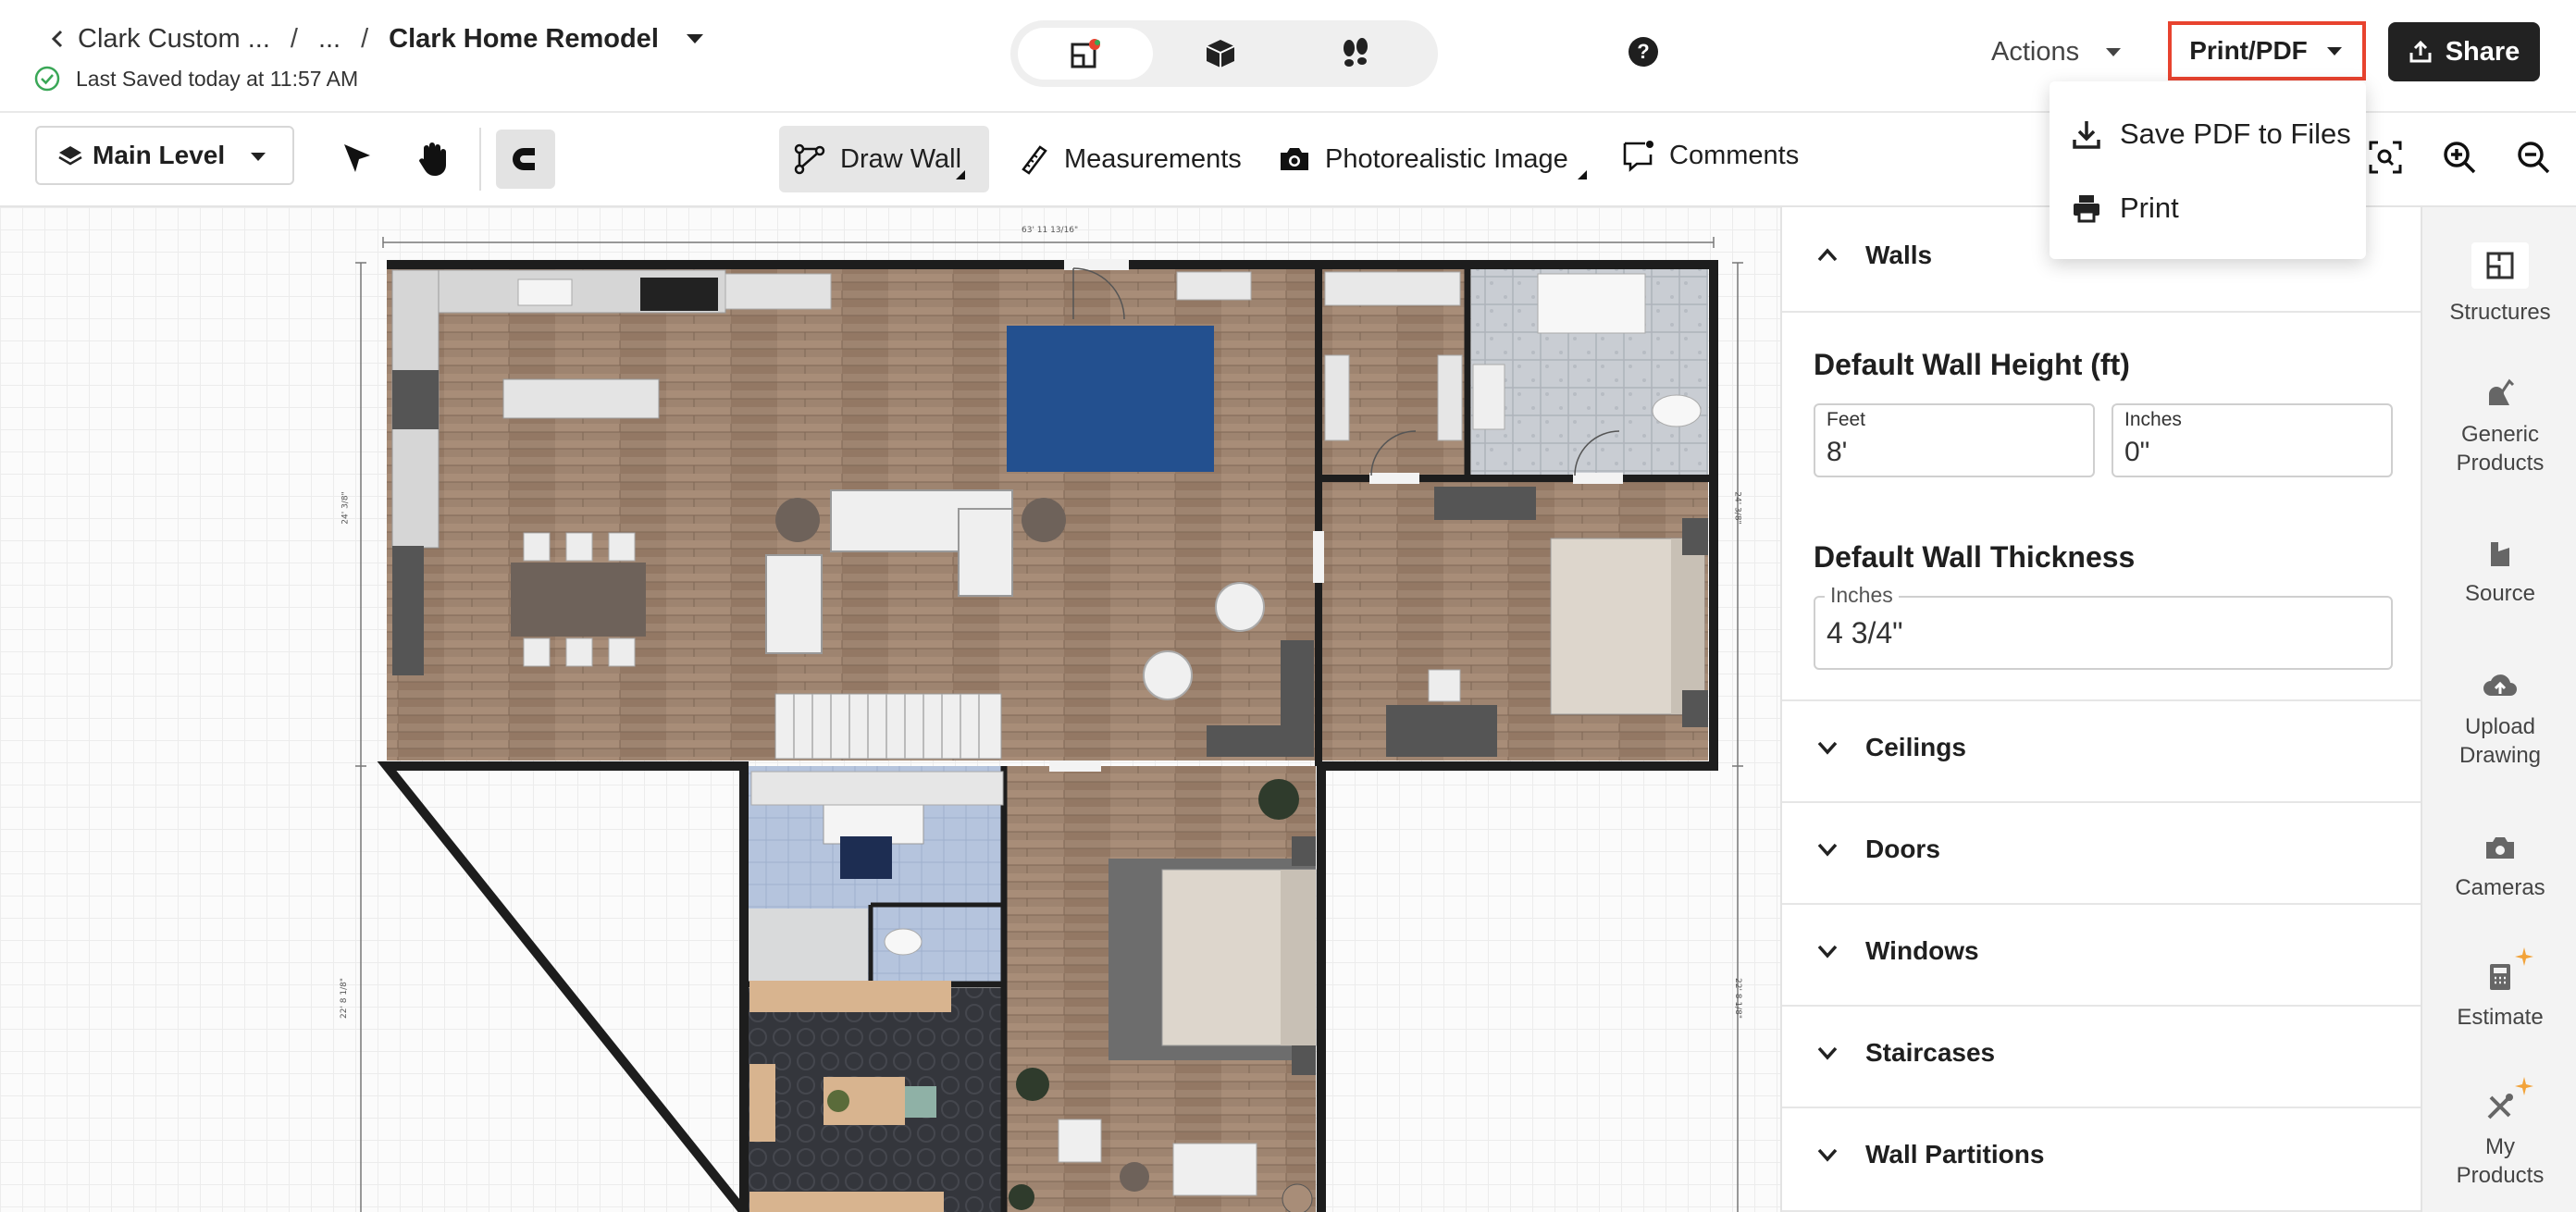  I want to click on rail-label: My Products, so click(2501, 1161).